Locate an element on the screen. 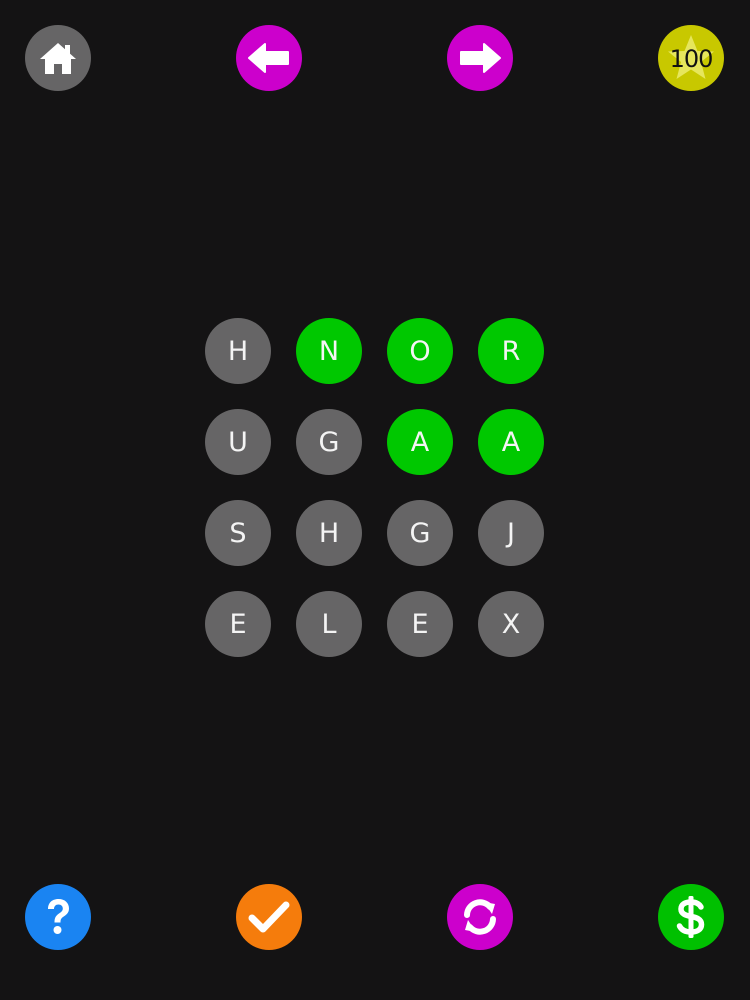  dollar-icon is located at coordinates (690, 917).